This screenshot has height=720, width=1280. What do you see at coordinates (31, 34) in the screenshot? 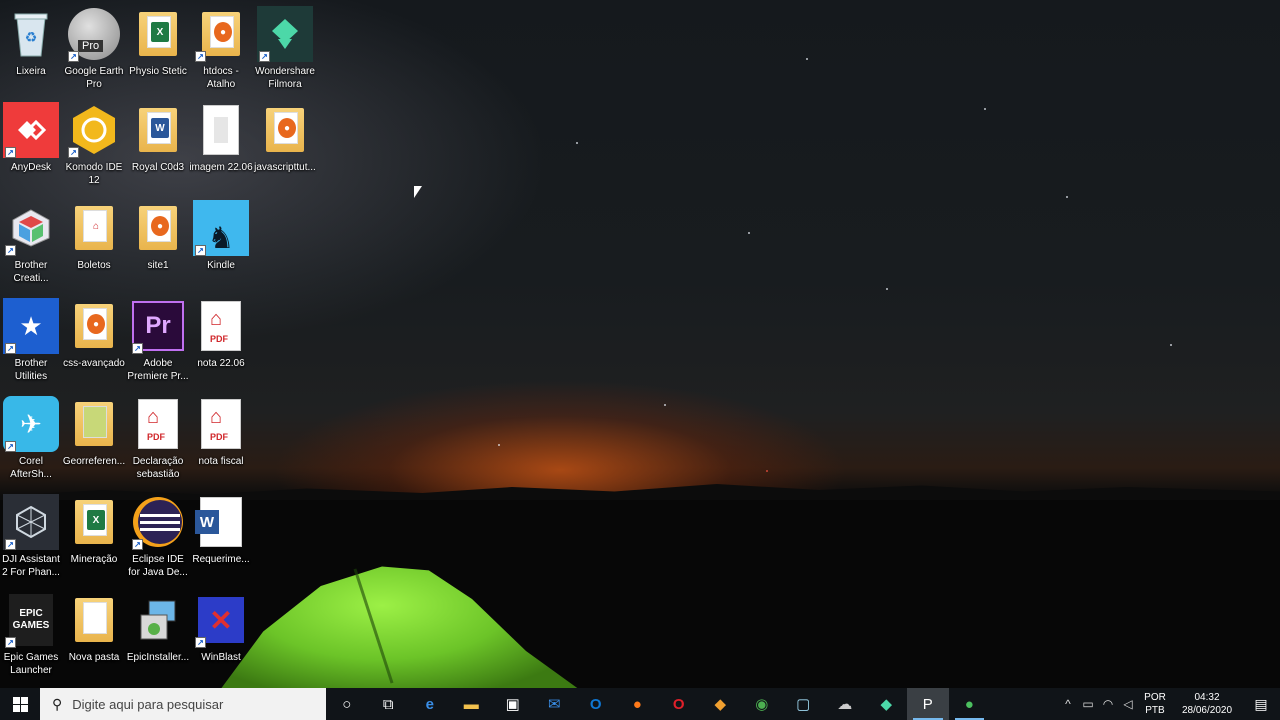
I see `recycle-bin-icon: ♻` at bounding box center [31, 34].